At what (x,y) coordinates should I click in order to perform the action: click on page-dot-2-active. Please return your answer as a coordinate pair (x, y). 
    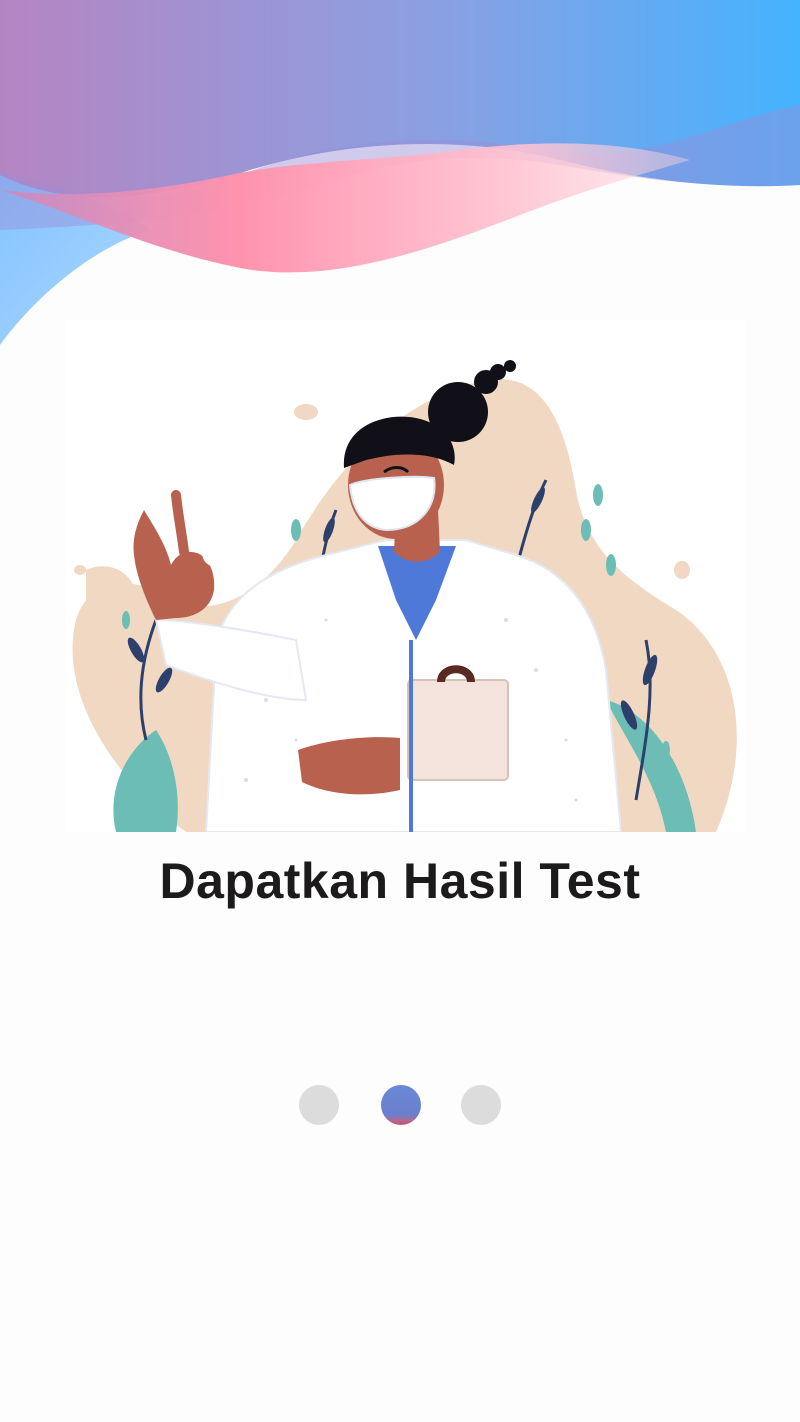
    Looking at the image, I should click on (401, 1105).